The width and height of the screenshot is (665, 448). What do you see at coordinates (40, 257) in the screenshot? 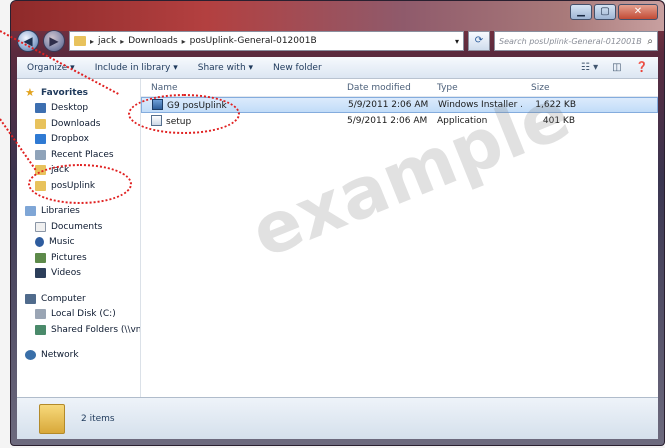
I see `pictures-icon` at bounding box center [40, 257].